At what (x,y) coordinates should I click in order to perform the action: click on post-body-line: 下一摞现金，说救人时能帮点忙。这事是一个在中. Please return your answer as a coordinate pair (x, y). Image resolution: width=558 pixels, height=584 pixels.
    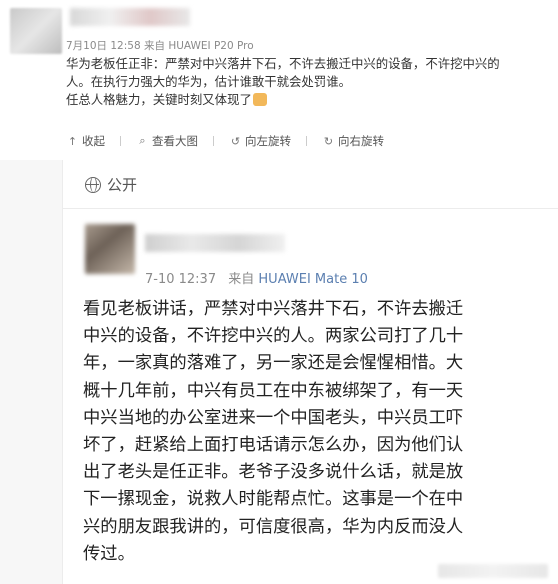
    Looking at the image, I should click on (273, 499).